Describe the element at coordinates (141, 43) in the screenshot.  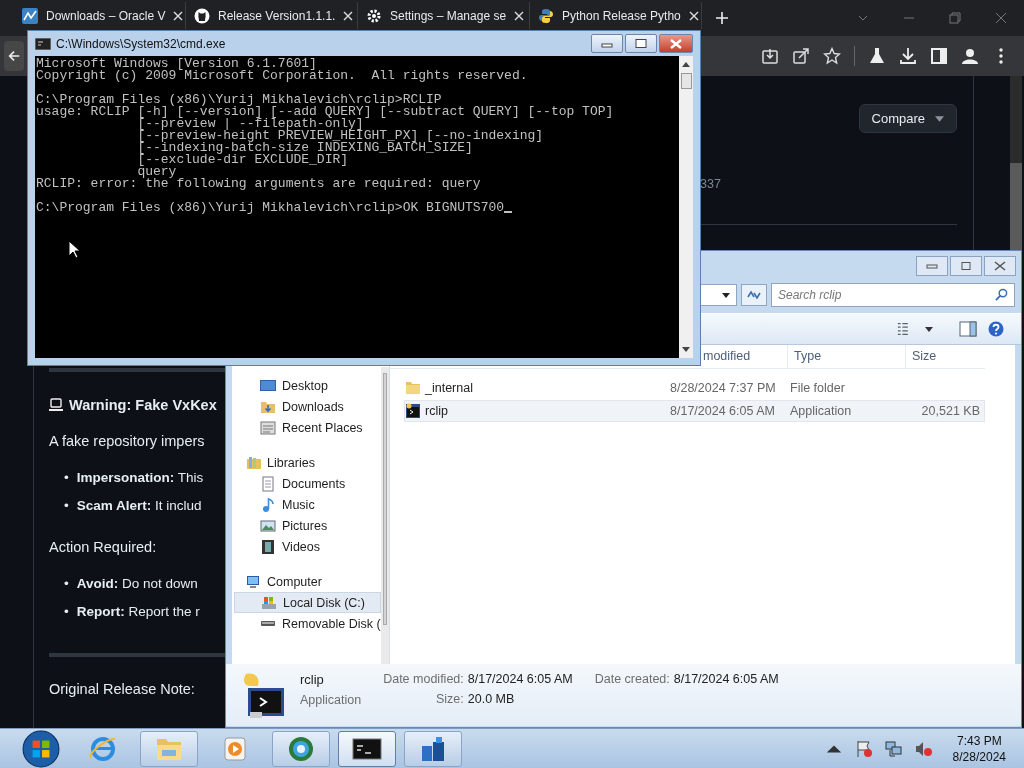
I see `window-title: C:\Windows\System32\cmd.exe` at that location.